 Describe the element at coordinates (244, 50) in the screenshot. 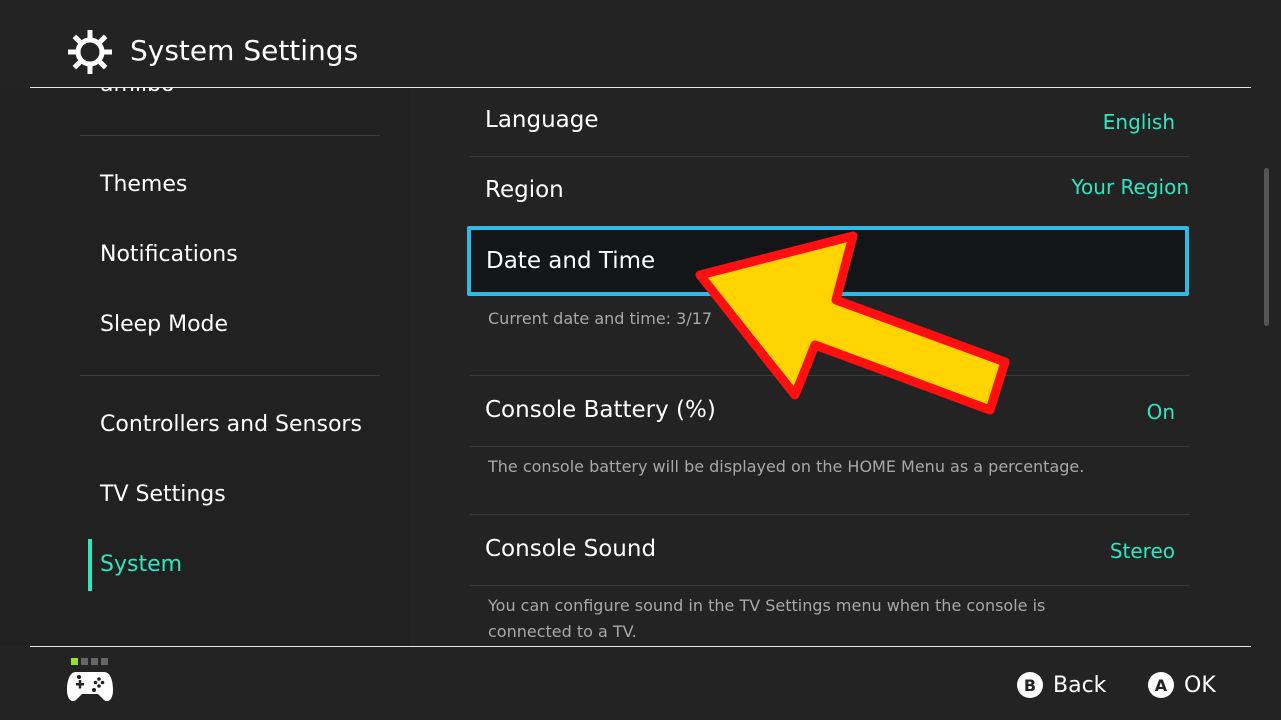

I see `page-title: System Settings` at that location.